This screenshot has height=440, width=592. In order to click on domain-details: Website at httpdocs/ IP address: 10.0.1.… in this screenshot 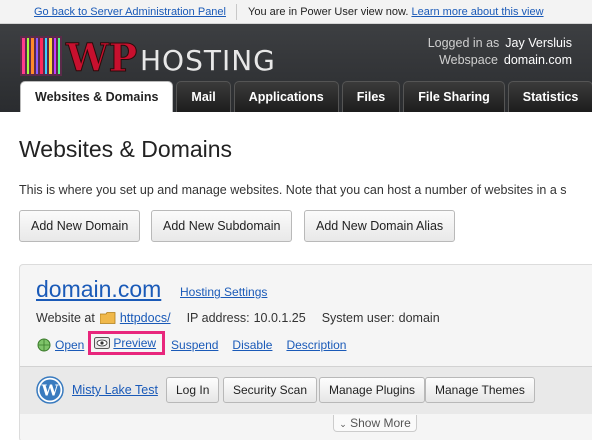, I will do `click(238, 318)`.